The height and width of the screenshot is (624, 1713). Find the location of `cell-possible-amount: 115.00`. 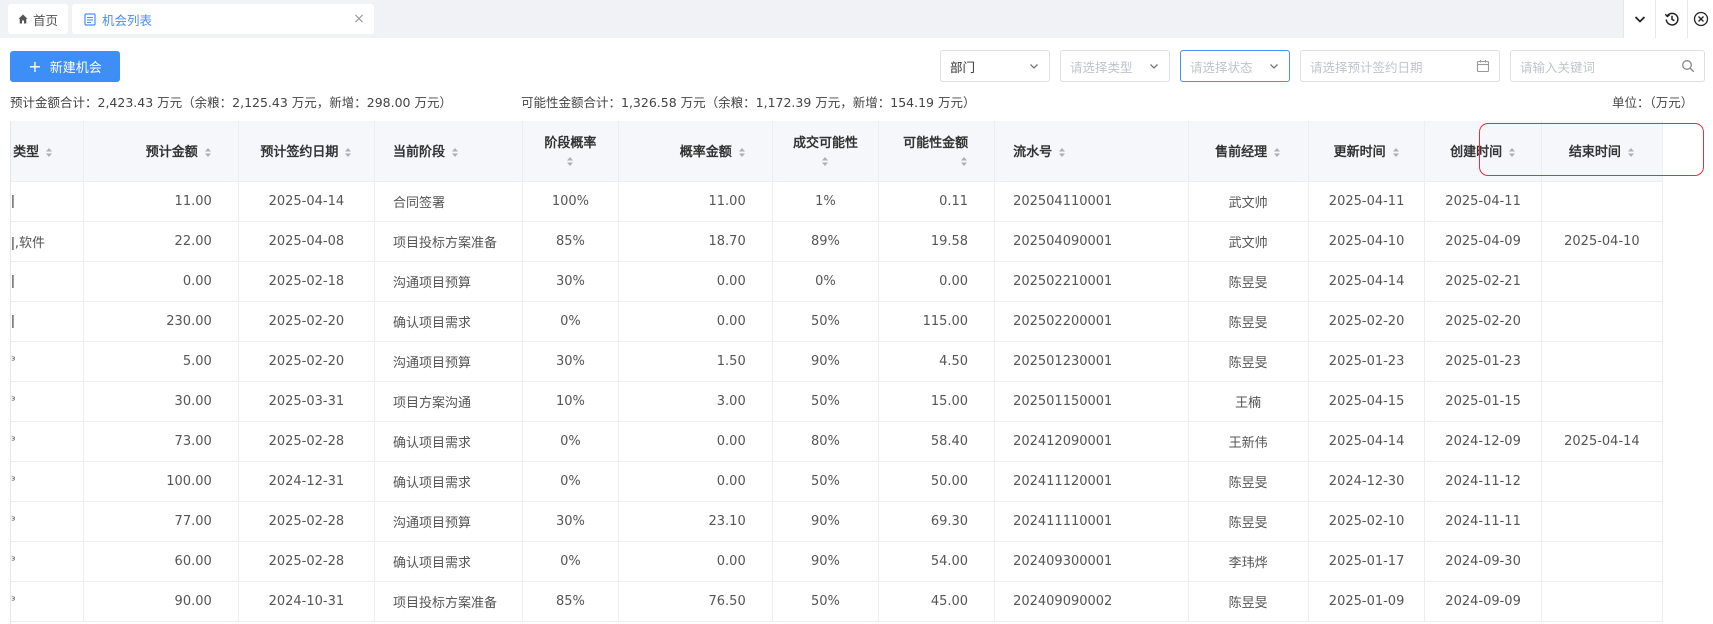

cell-possible-amount: 115.00 is located at coordinates (937, 321).